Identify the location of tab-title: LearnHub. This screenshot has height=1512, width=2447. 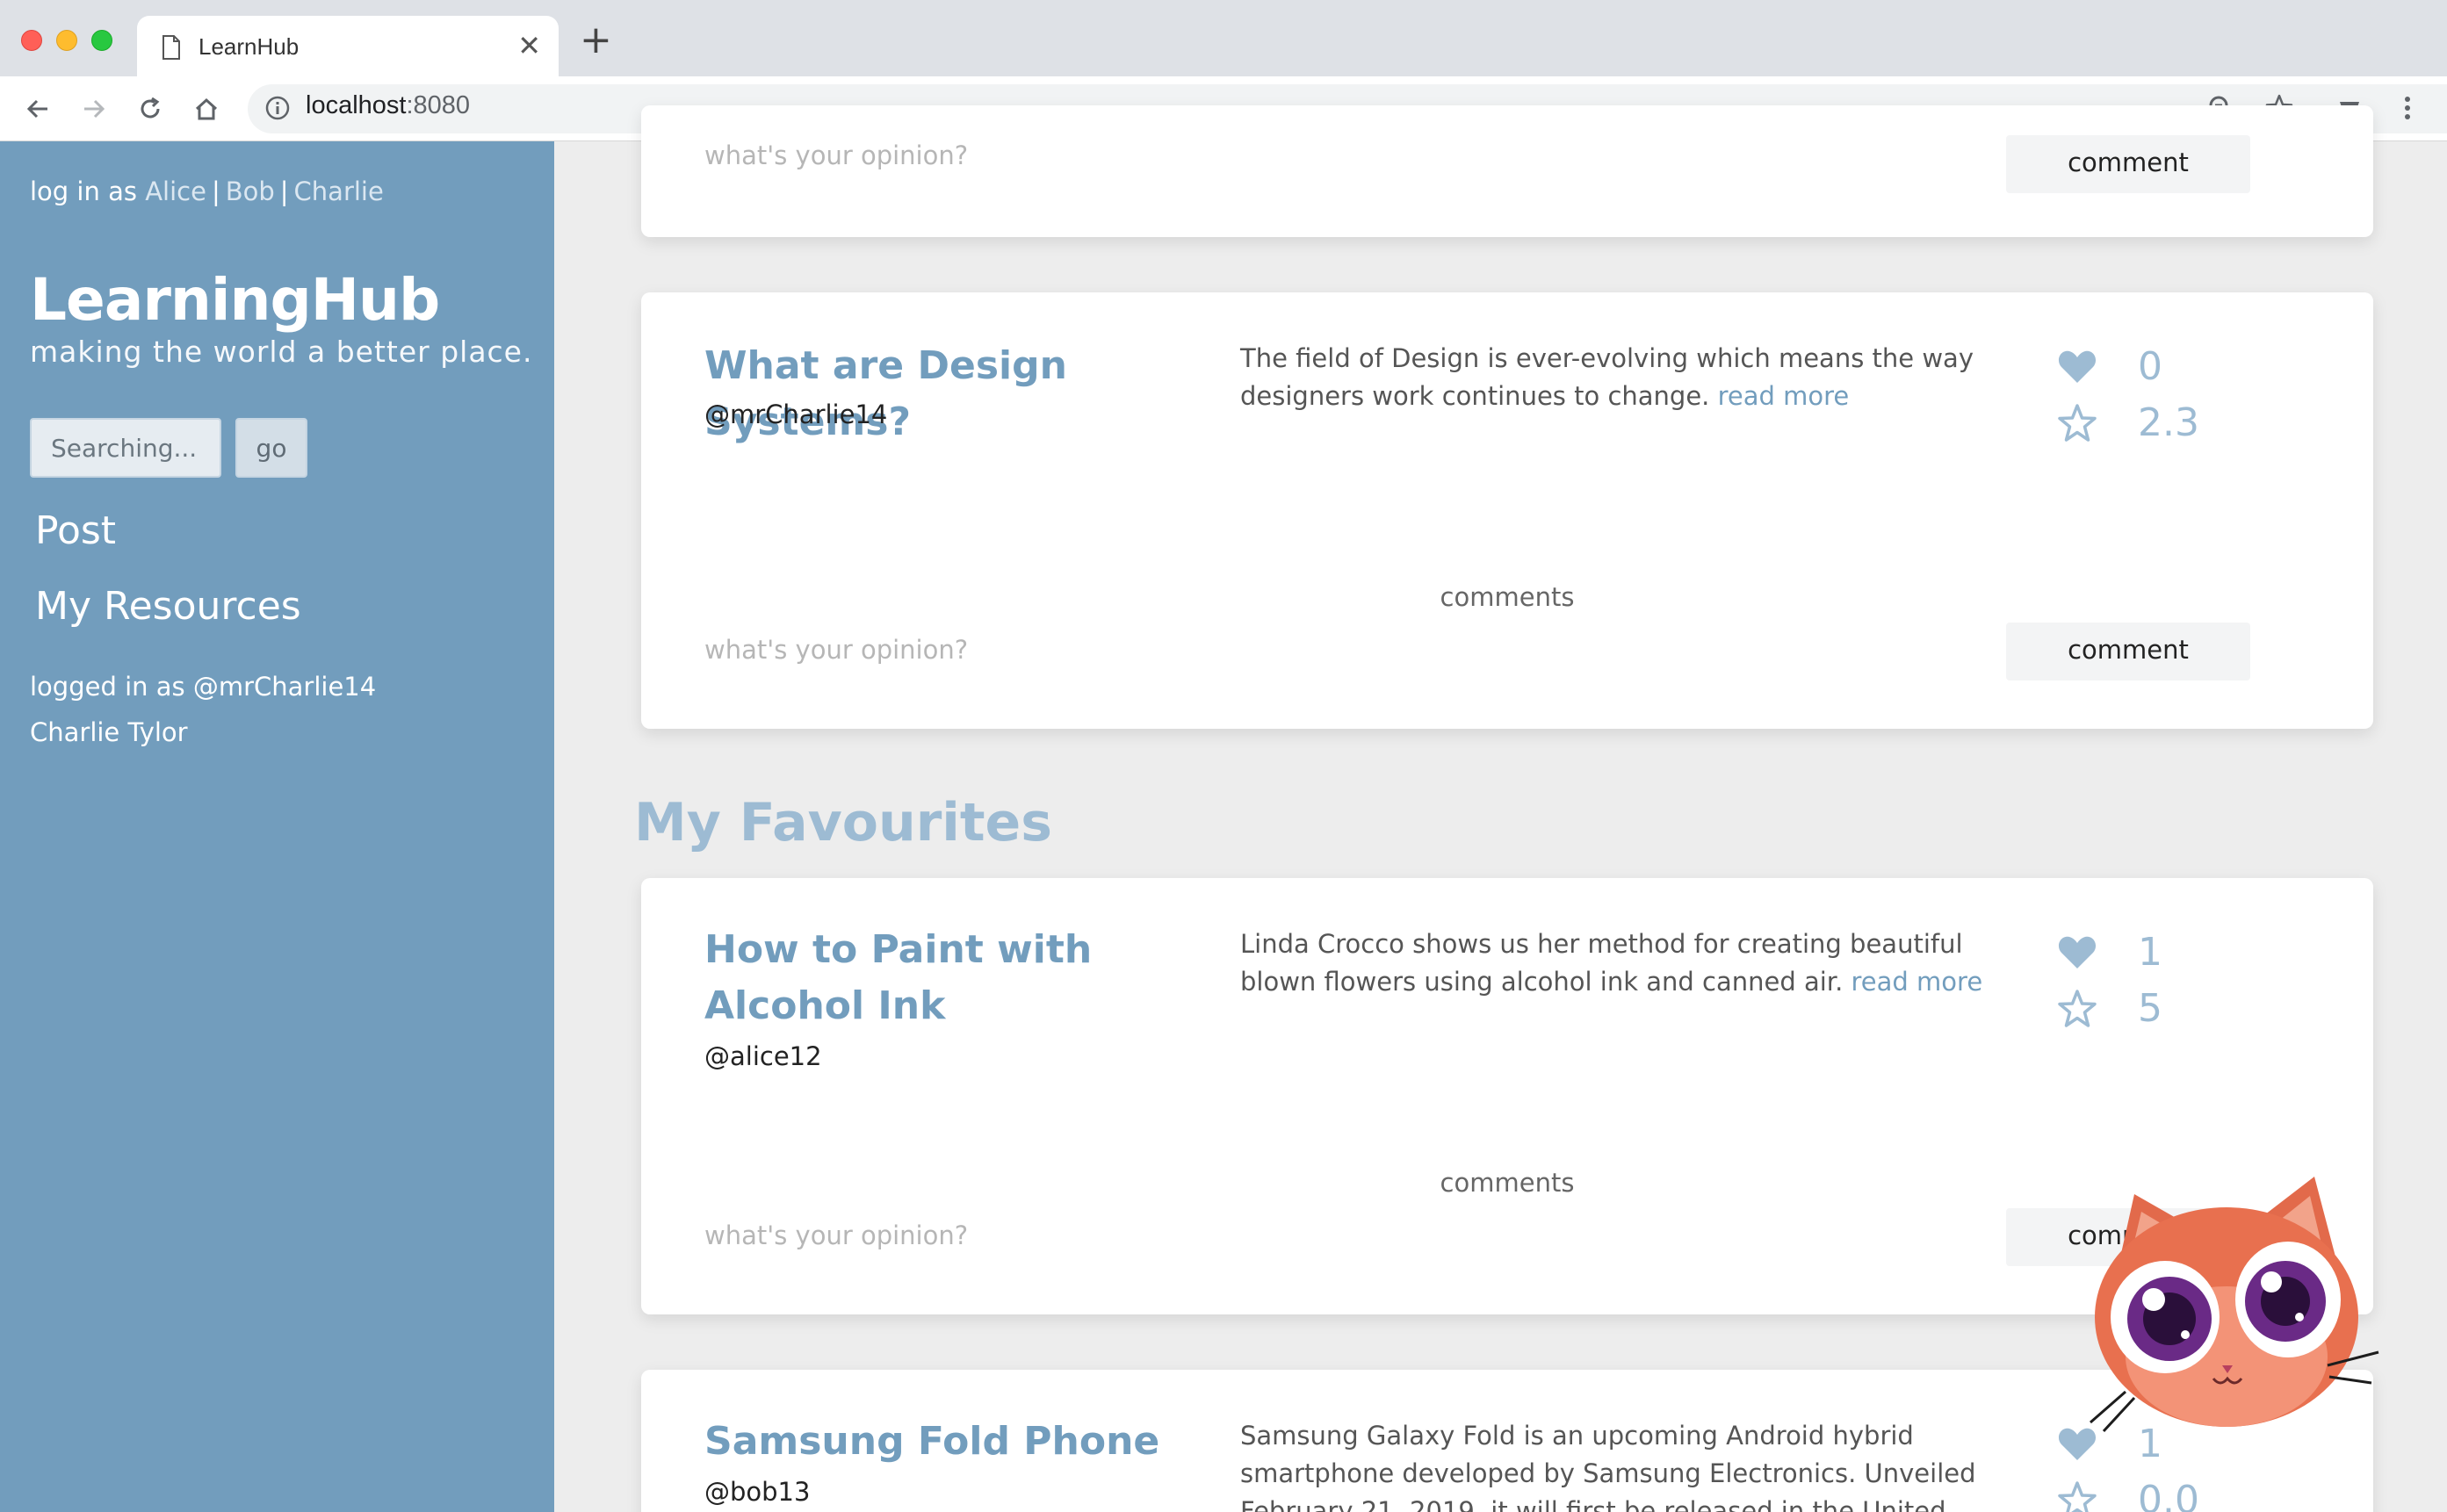
(249, 46).